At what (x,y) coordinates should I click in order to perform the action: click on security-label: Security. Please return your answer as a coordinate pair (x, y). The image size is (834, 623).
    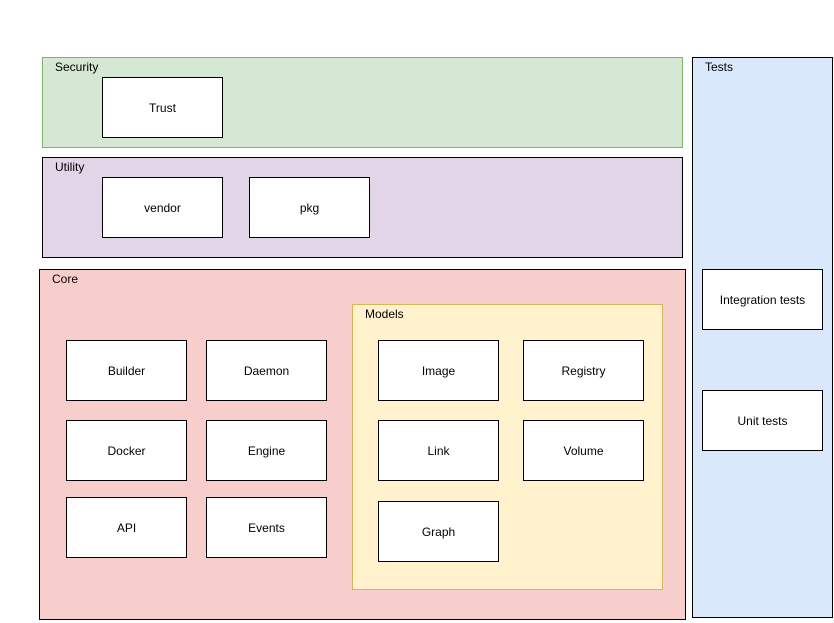
    Looking at the image, I should click on (77, 67).